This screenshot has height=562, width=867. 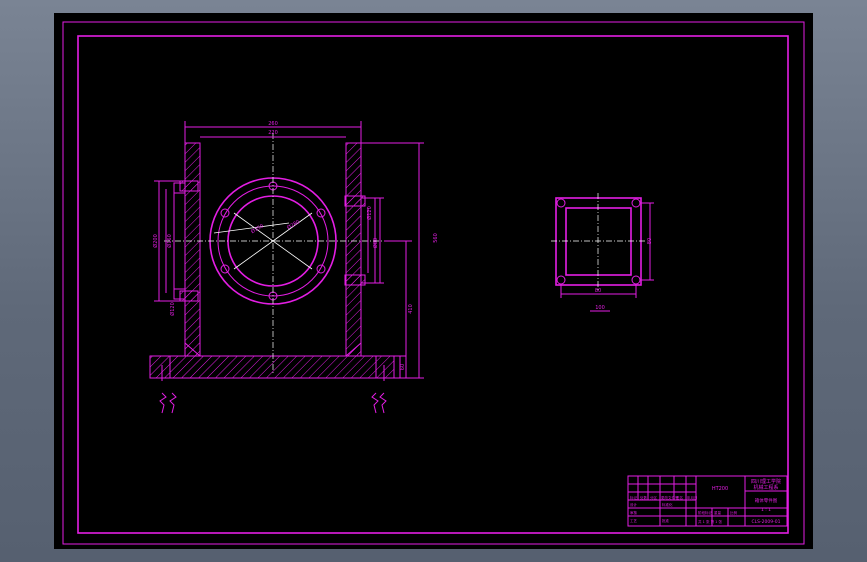 I want to click on dim-top-inner-label: 220, so click(x=273, y=133).